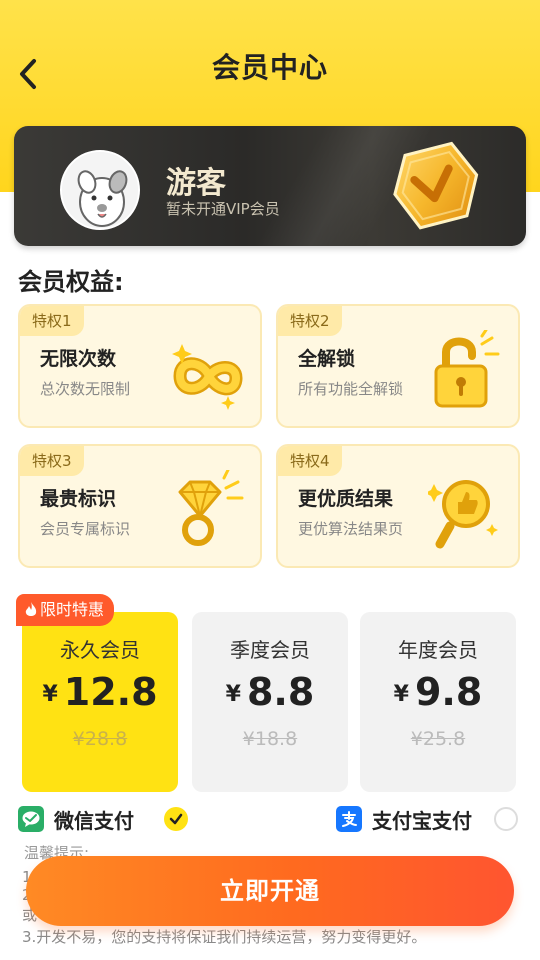  What do you see at coordinates (140, 506) in the screenshot?
I see `perk-card-badge: 特权3 最贵标识 会员专属标识` at bounding box center [140, 506].